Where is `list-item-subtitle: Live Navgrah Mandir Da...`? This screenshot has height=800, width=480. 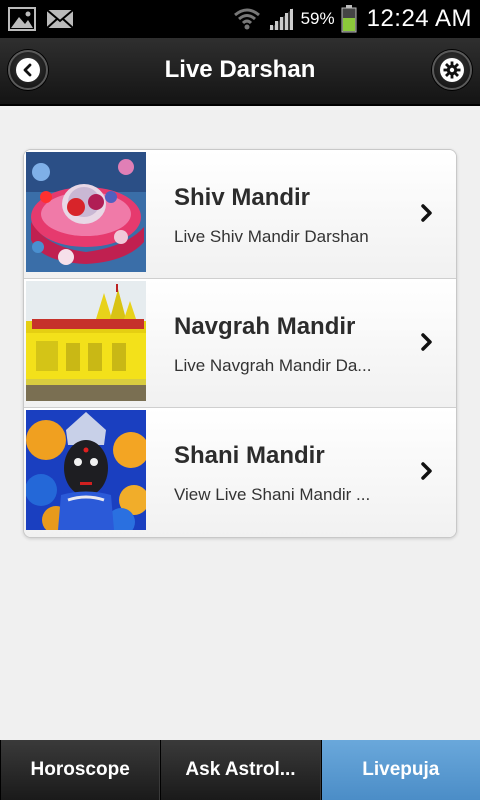
list-item-subtitle: Live Navgrah Mandir Da... is located at coordinates (273, 365).